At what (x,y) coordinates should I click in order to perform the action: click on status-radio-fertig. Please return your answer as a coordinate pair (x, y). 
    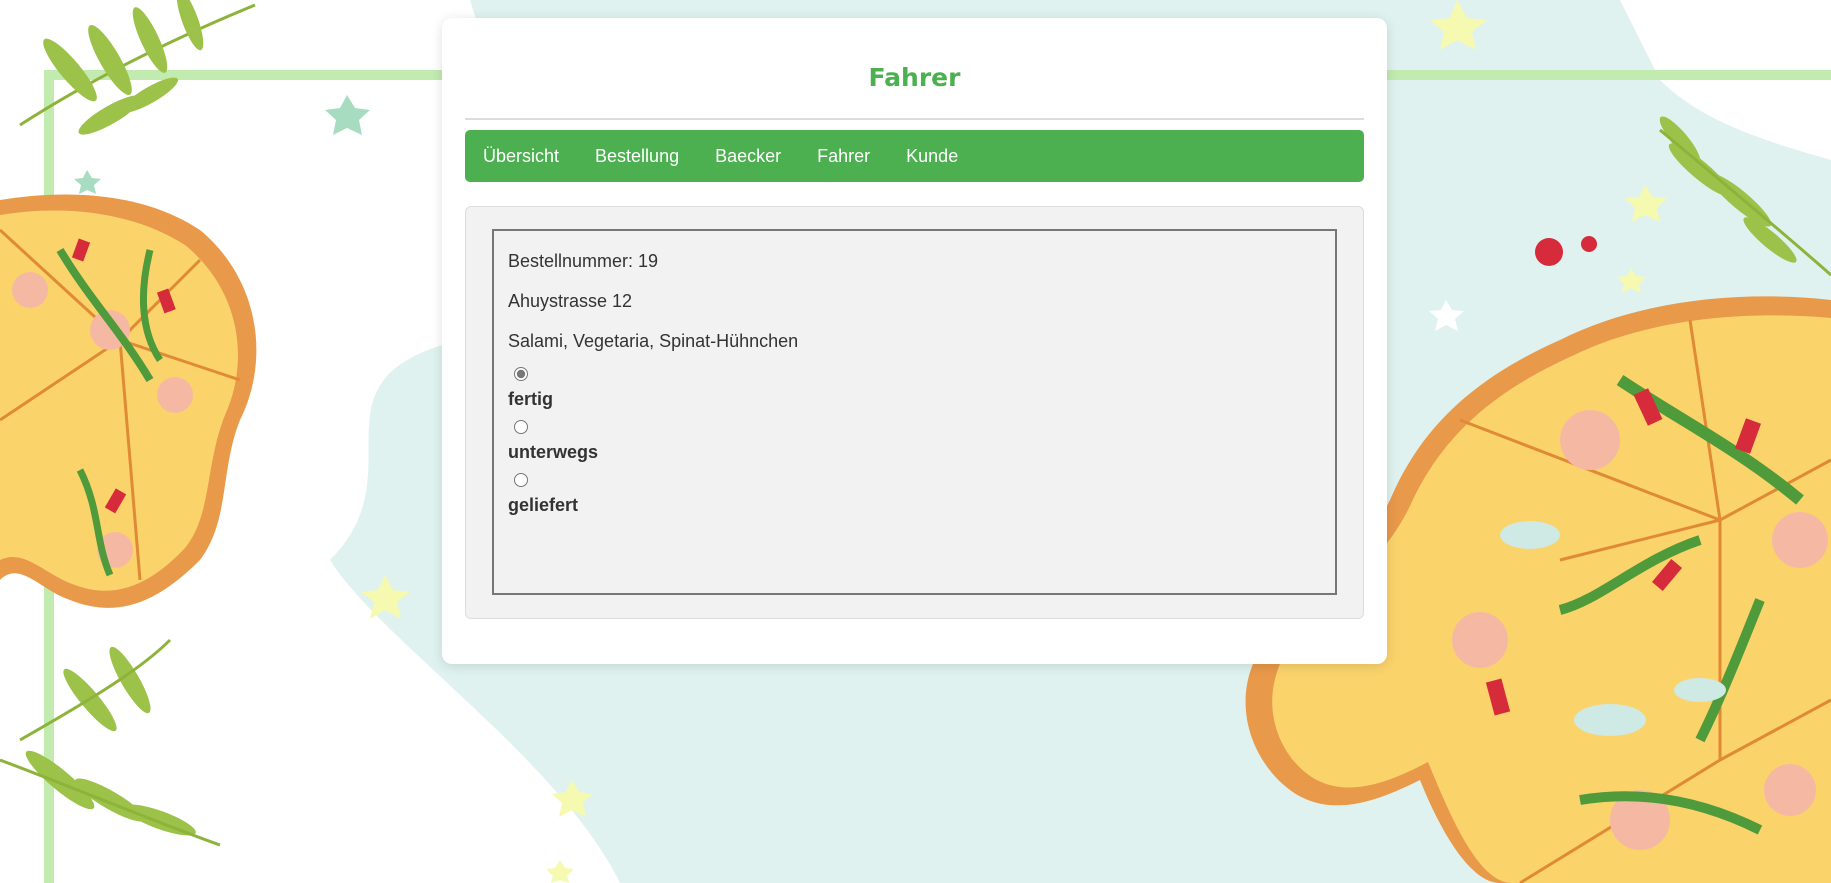
    Looking at the image, I should click on (521, 374).